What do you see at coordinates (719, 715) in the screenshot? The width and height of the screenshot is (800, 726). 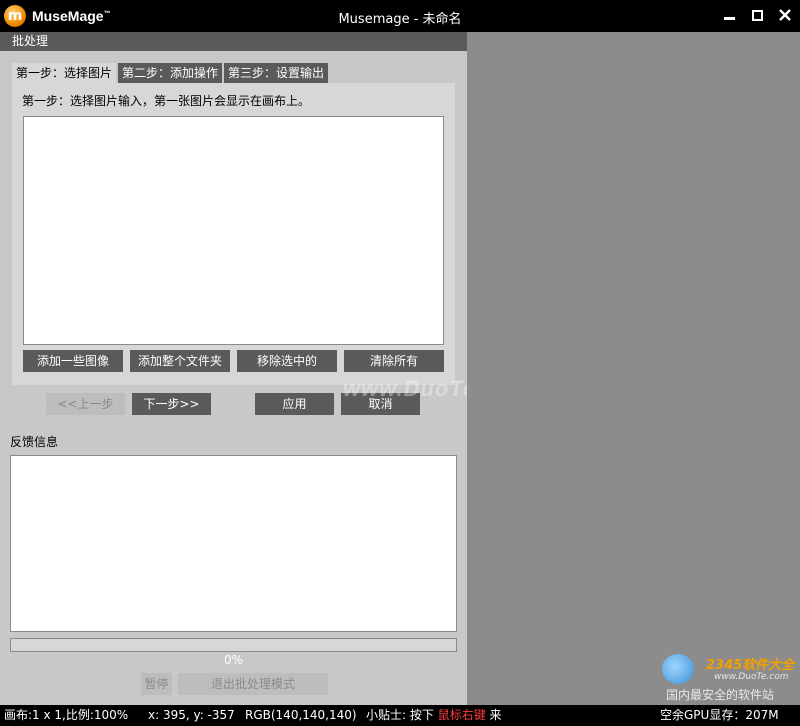 I see `gpu-memory: 空余GPU显存：207M` at bounding box center [719, 715].